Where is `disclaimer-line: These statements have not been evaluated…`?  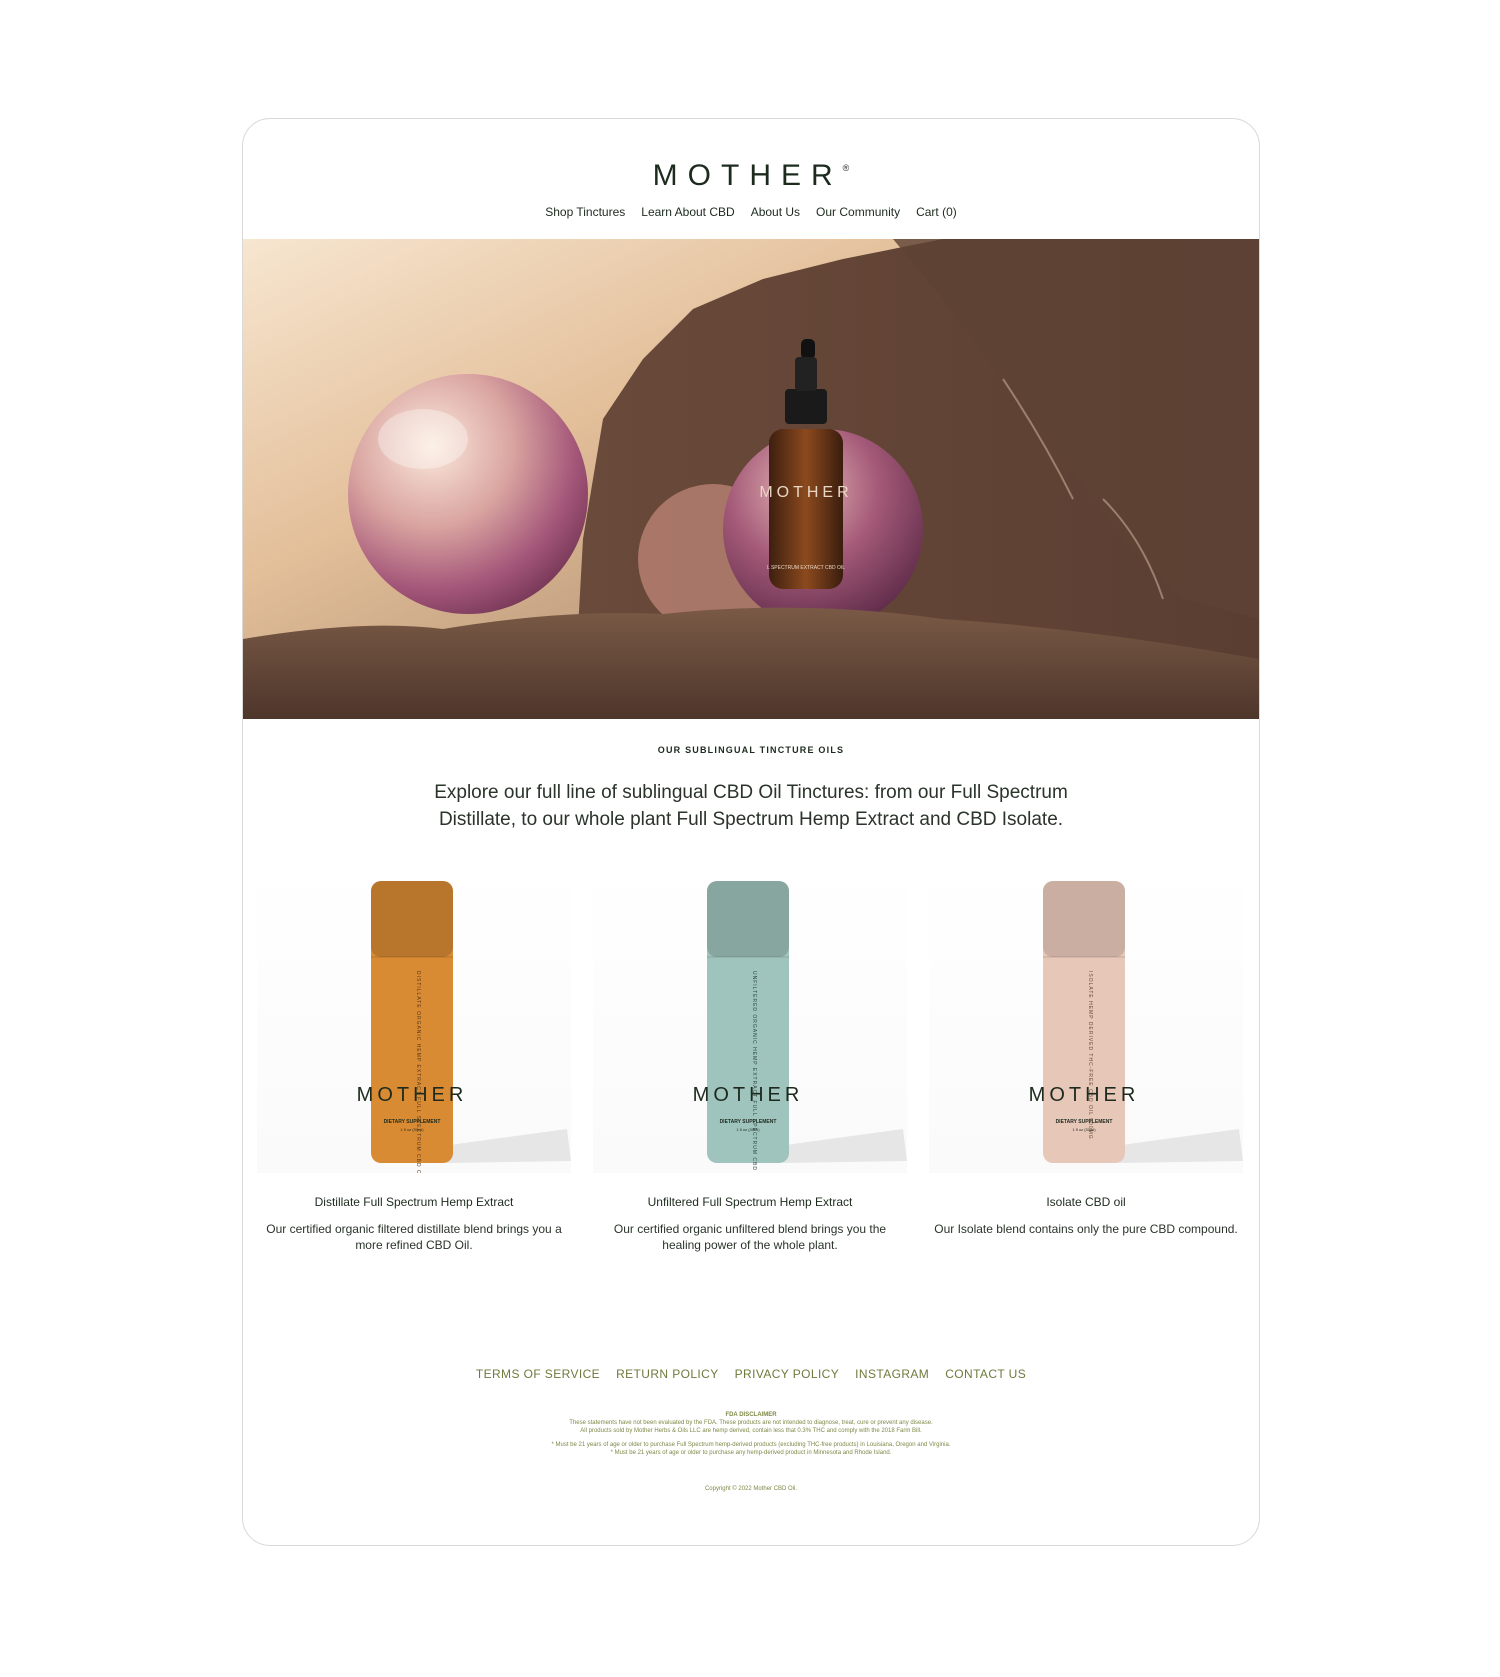
disclaimer-line: These statements have not been evaluated… is located at coordinates (751, 1423).